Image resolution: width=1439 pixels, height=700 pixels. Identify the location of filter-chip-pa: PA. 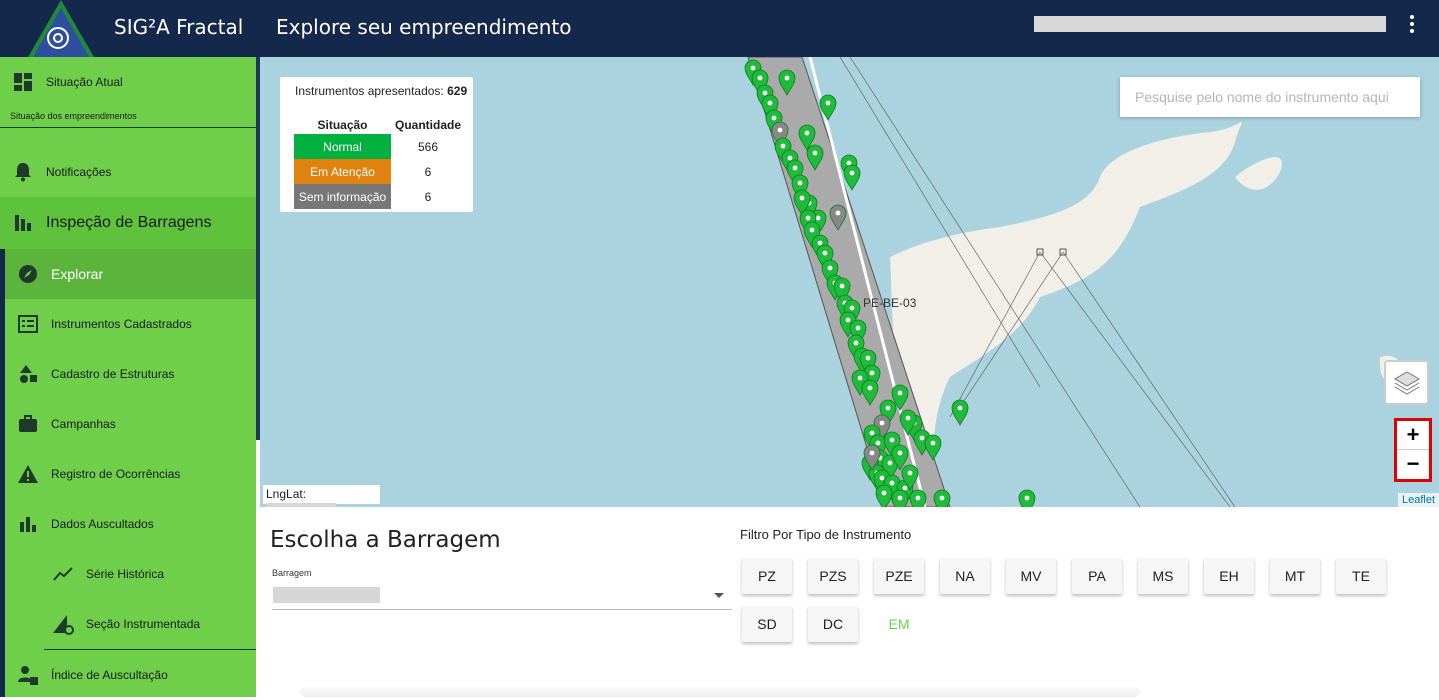
(1097, 576).